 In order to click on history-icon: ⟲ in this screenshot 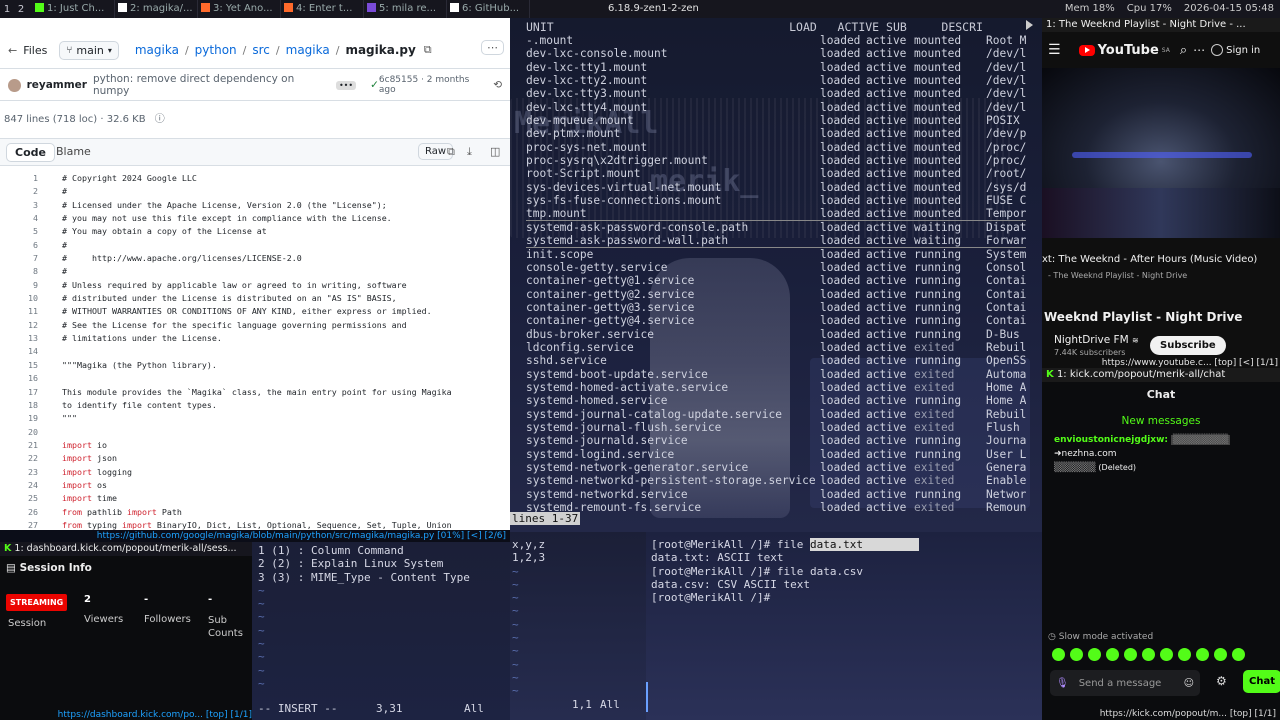, I will do `click(497, 85)`.